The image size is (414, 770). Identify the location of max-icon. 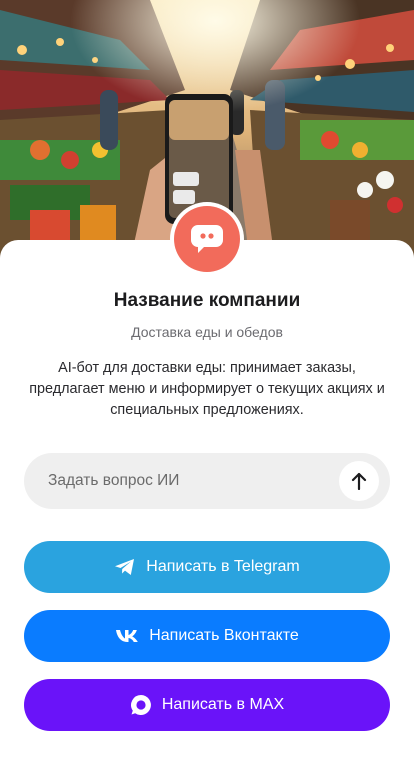
(141, 705).